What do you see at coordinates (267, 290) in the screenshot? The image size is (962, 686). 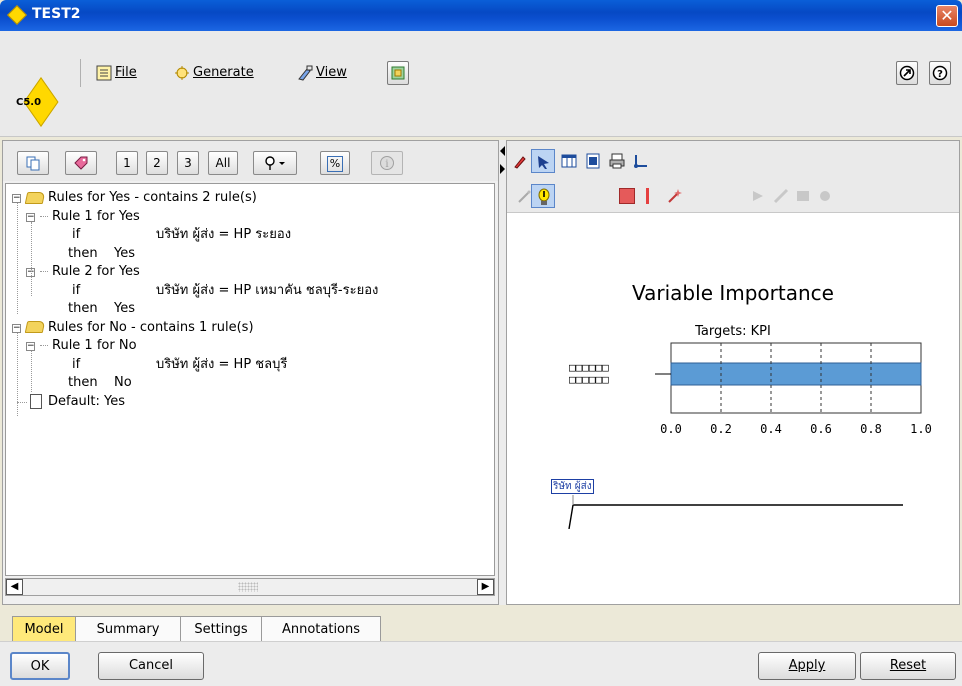 I see `rule-condition: บริษัท ผู้ส่ง = HP เหมาคัน ชลบุรี-ระยอง` at bounding box center [267, 290].